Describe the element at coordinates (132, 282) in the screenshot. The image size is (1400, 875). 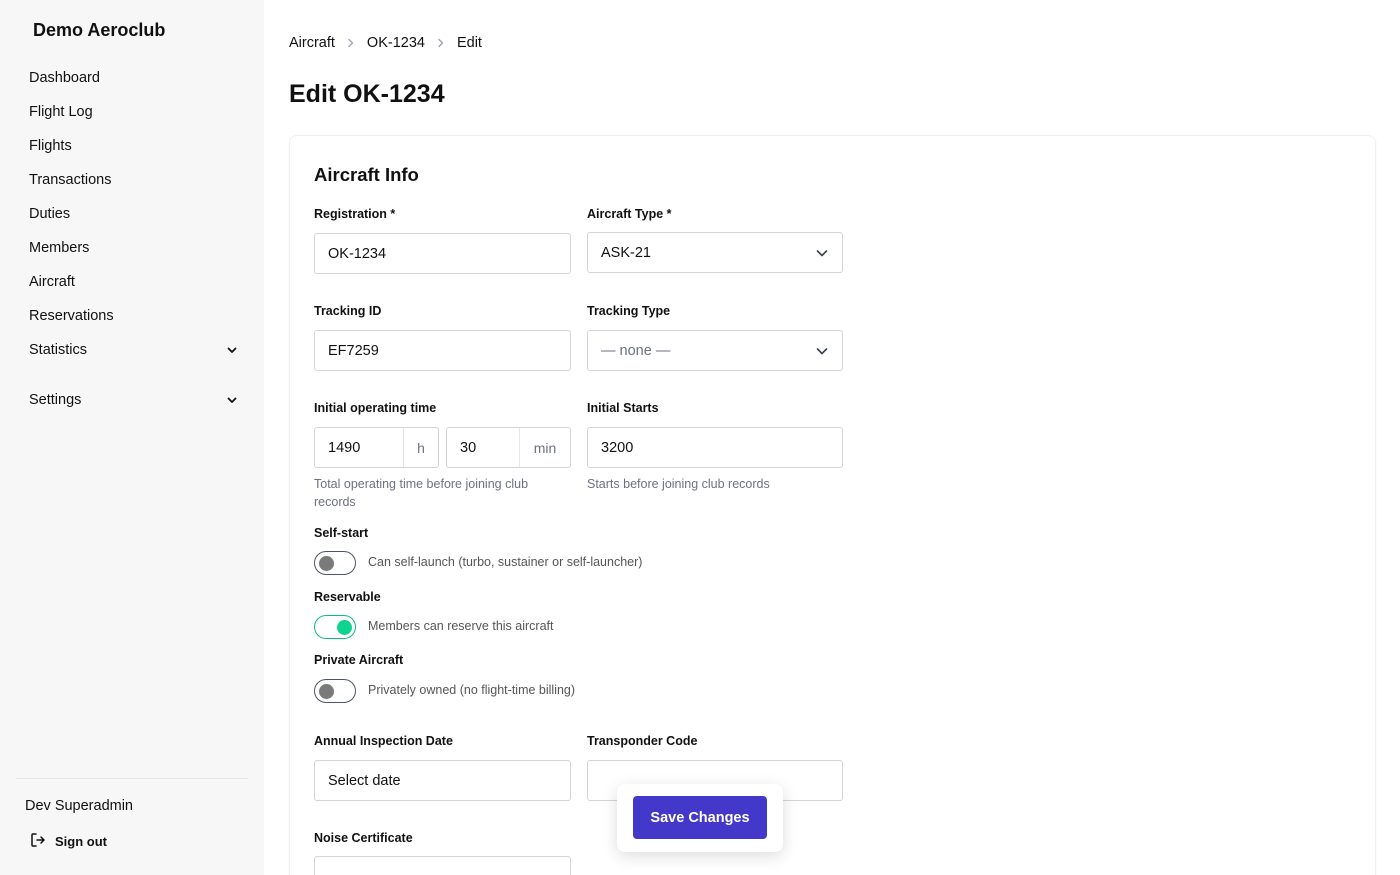
I see `sidebar-item-aircraft: Aircraft` at that location.